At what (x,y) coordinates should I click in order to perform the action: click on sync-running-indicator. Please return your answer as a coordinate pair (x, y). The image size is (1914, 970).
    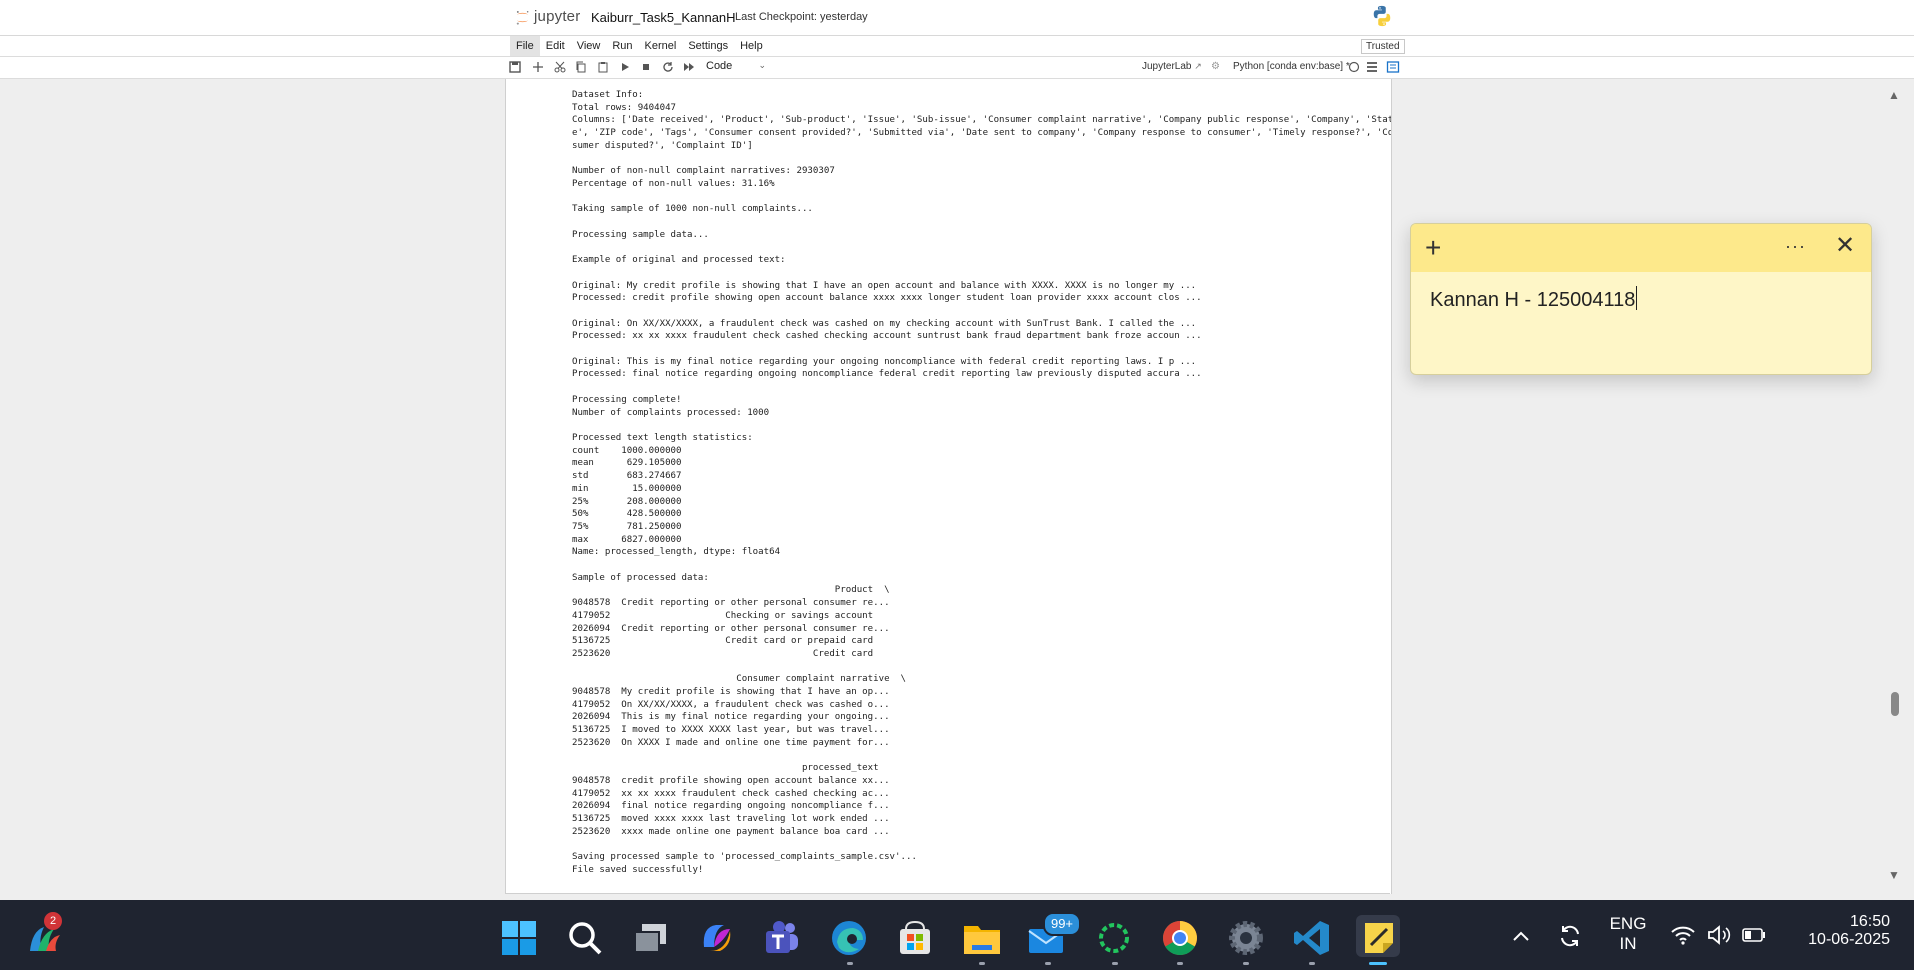
    Looking at the image, I should click on (1115, 963).